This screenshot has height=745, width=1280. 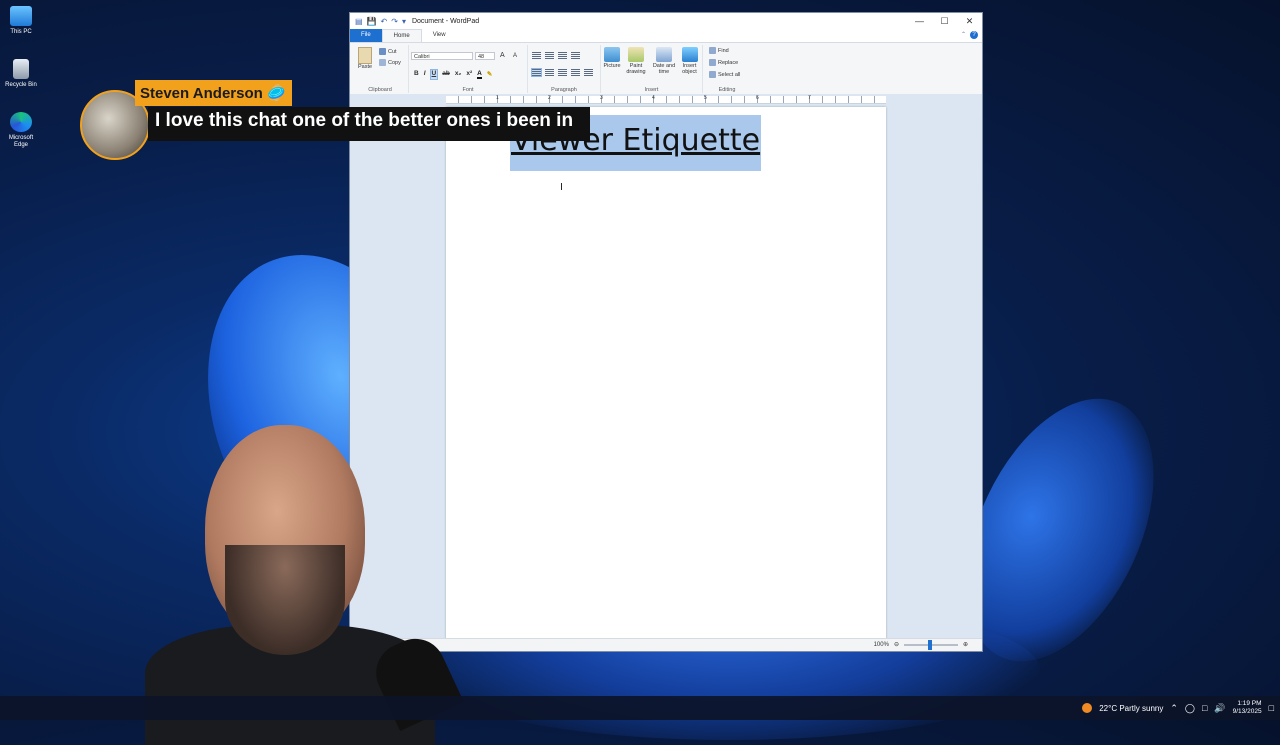 I want to click on cut-icon, so click(x=382, y=51).